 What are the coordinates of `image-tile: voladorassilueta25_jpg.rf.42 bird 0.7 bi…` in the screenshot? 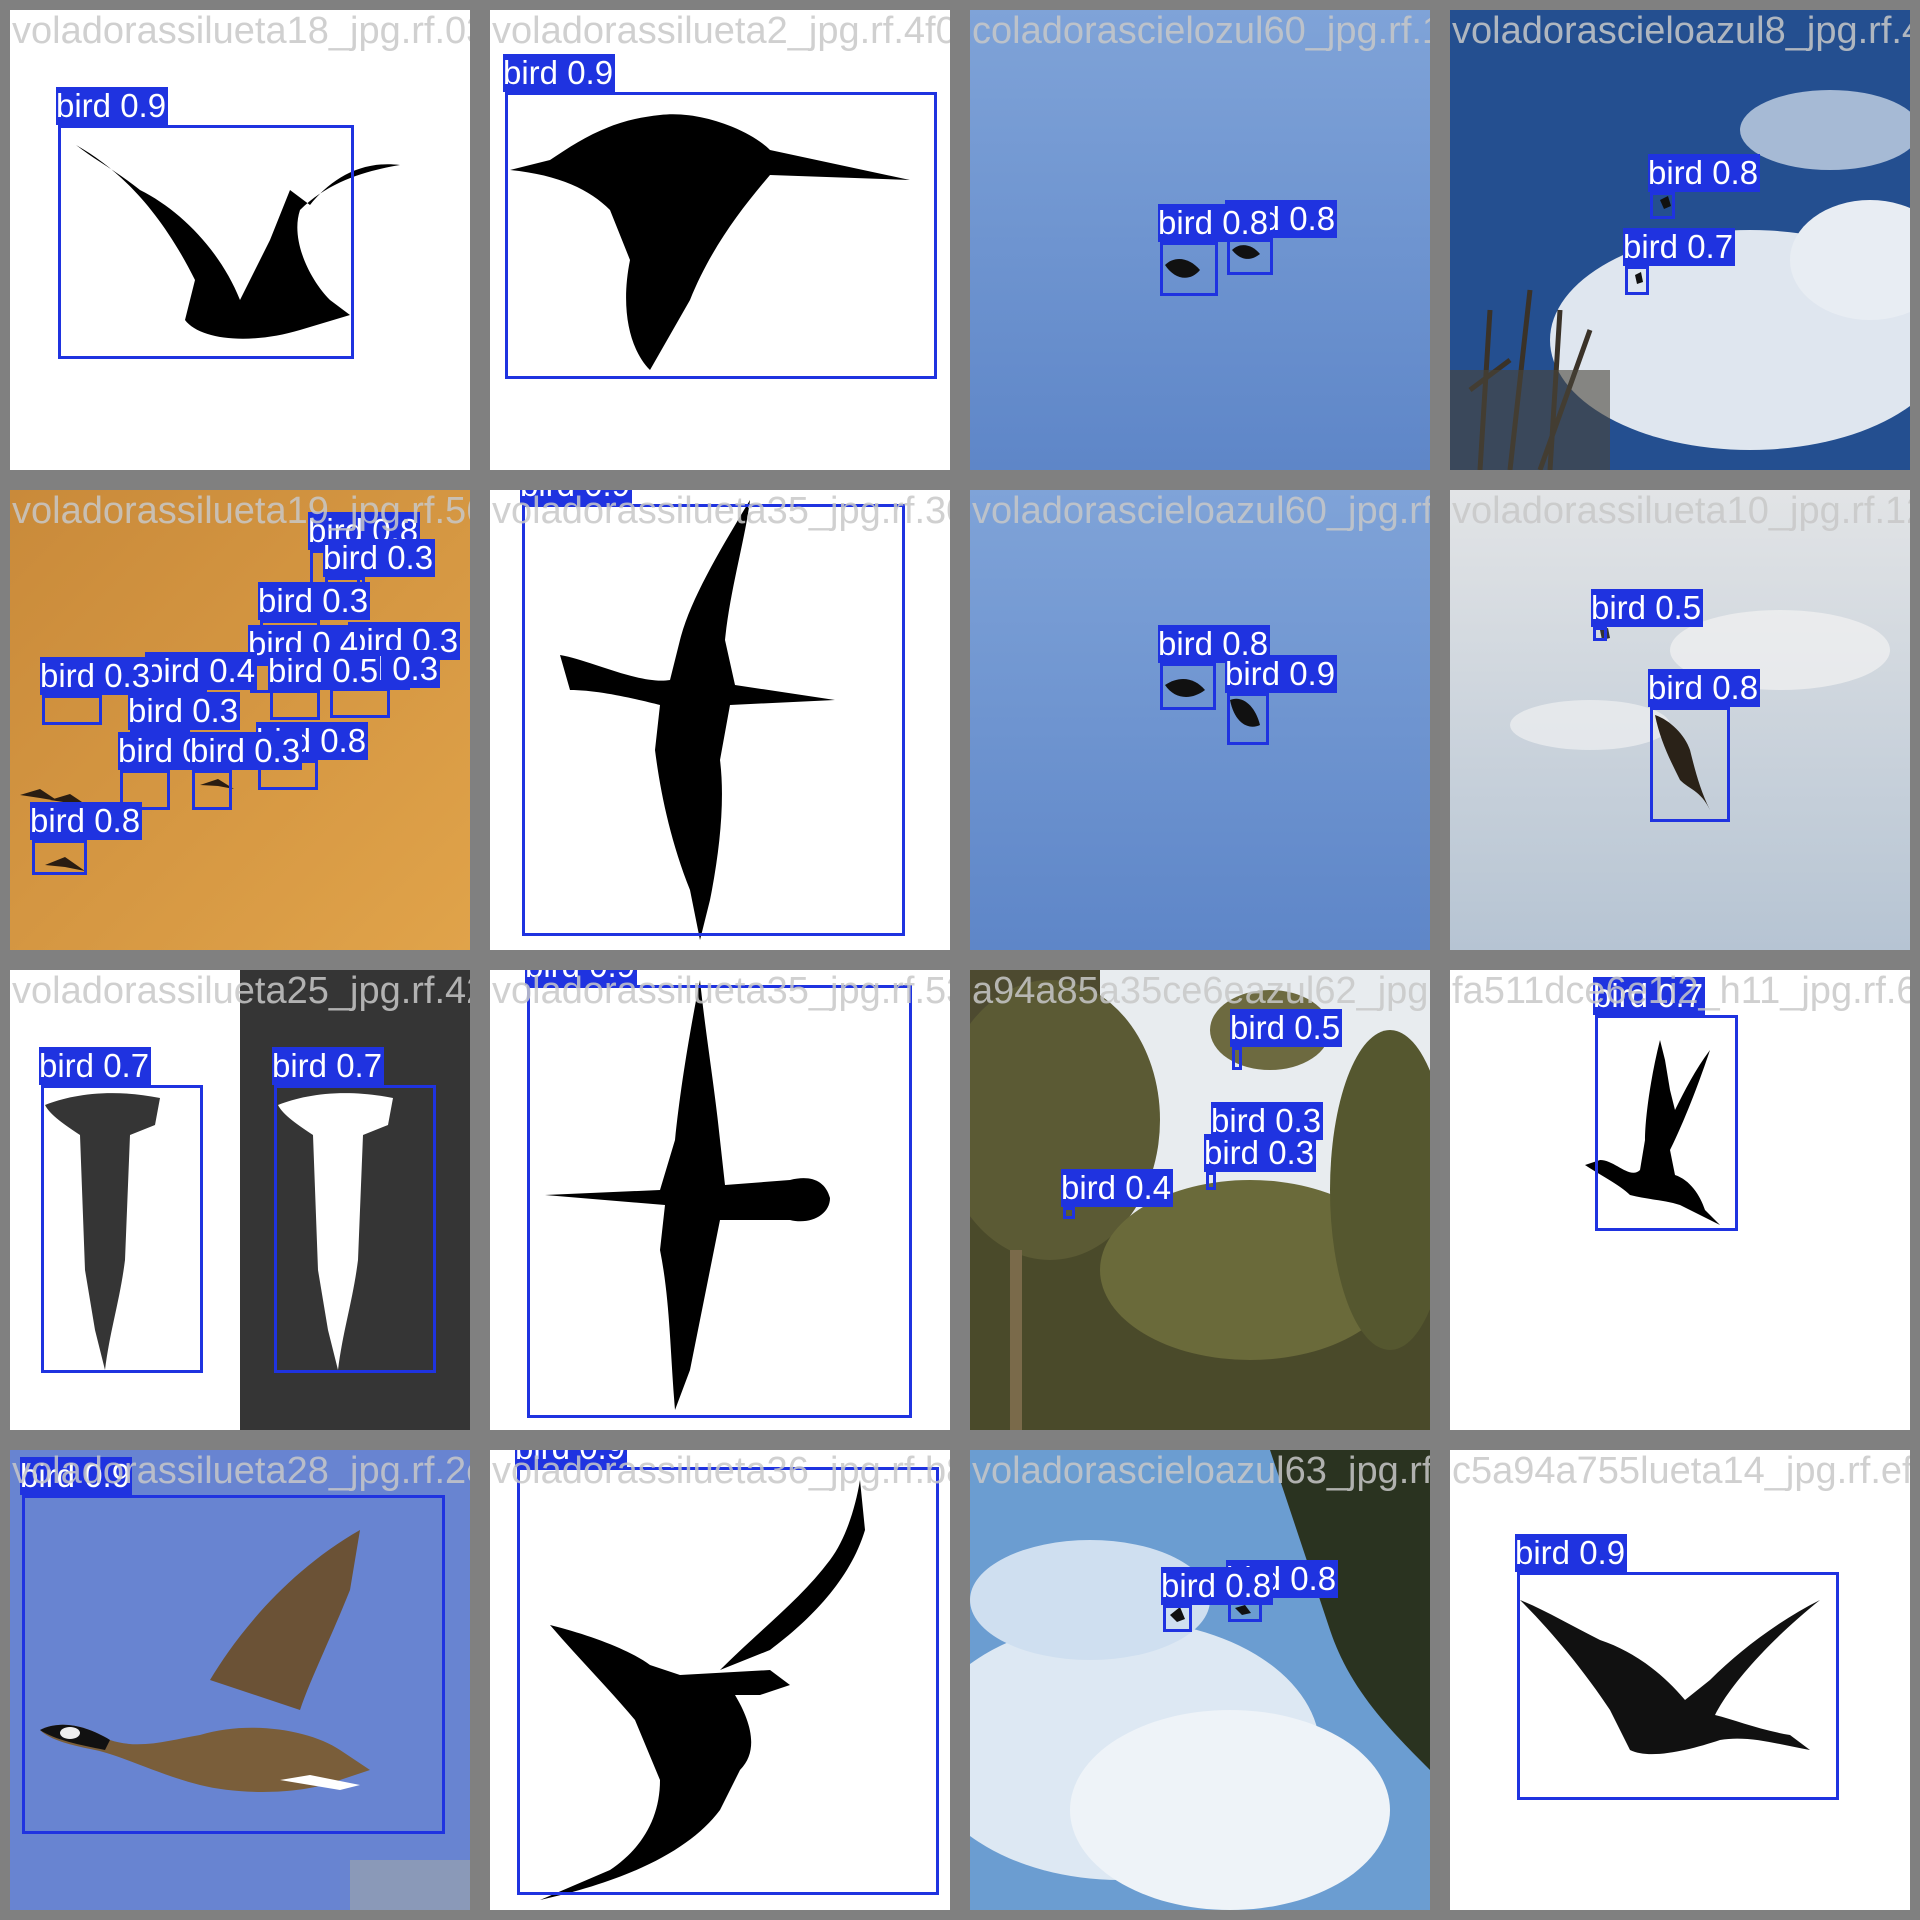 It's located at (240, 1200).